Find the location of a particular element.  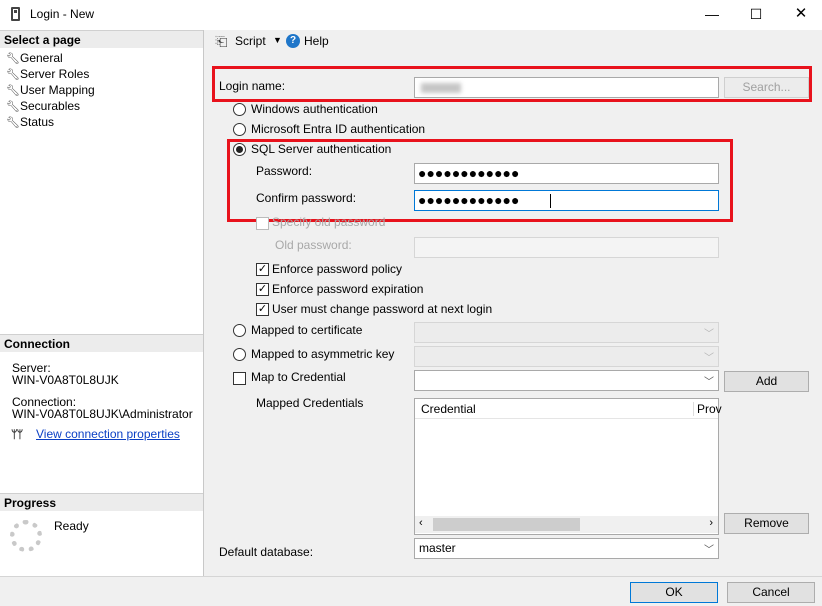

window-title: Login - New is located at coordinates (62, 14).